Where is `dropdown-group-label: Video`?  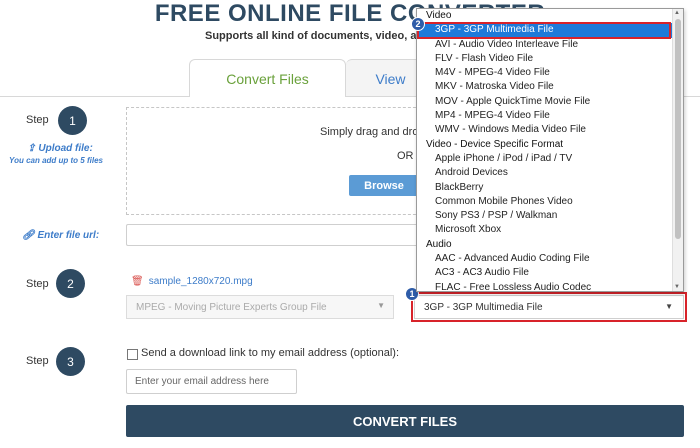
dropdown-group-label: Video is located at coordinates (439, 15).